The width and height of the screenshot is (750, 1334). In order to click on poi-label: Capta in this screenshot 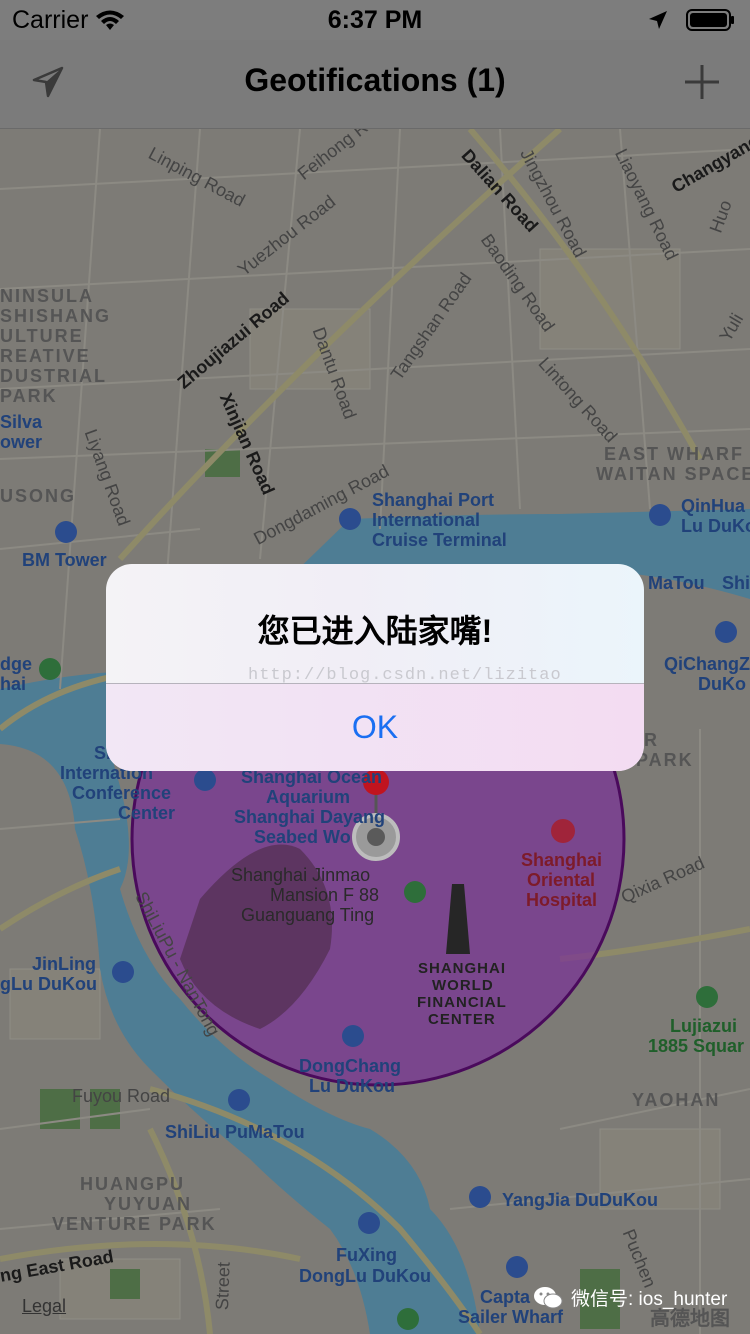, I will do `click(505, 1297)`.